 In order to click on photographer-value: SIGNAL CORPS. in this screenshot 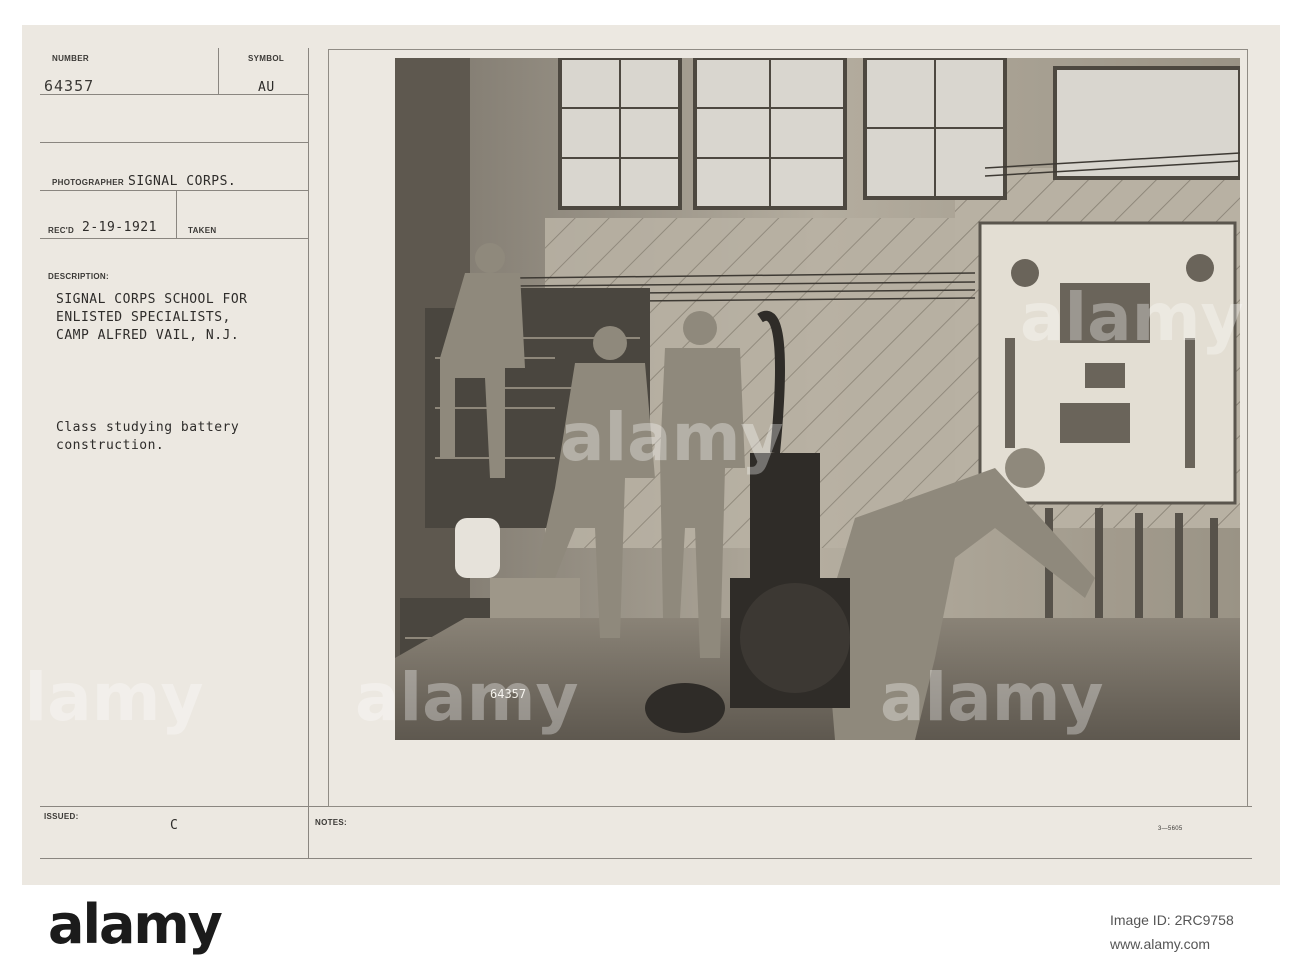, I will do `click(182, 181)`.